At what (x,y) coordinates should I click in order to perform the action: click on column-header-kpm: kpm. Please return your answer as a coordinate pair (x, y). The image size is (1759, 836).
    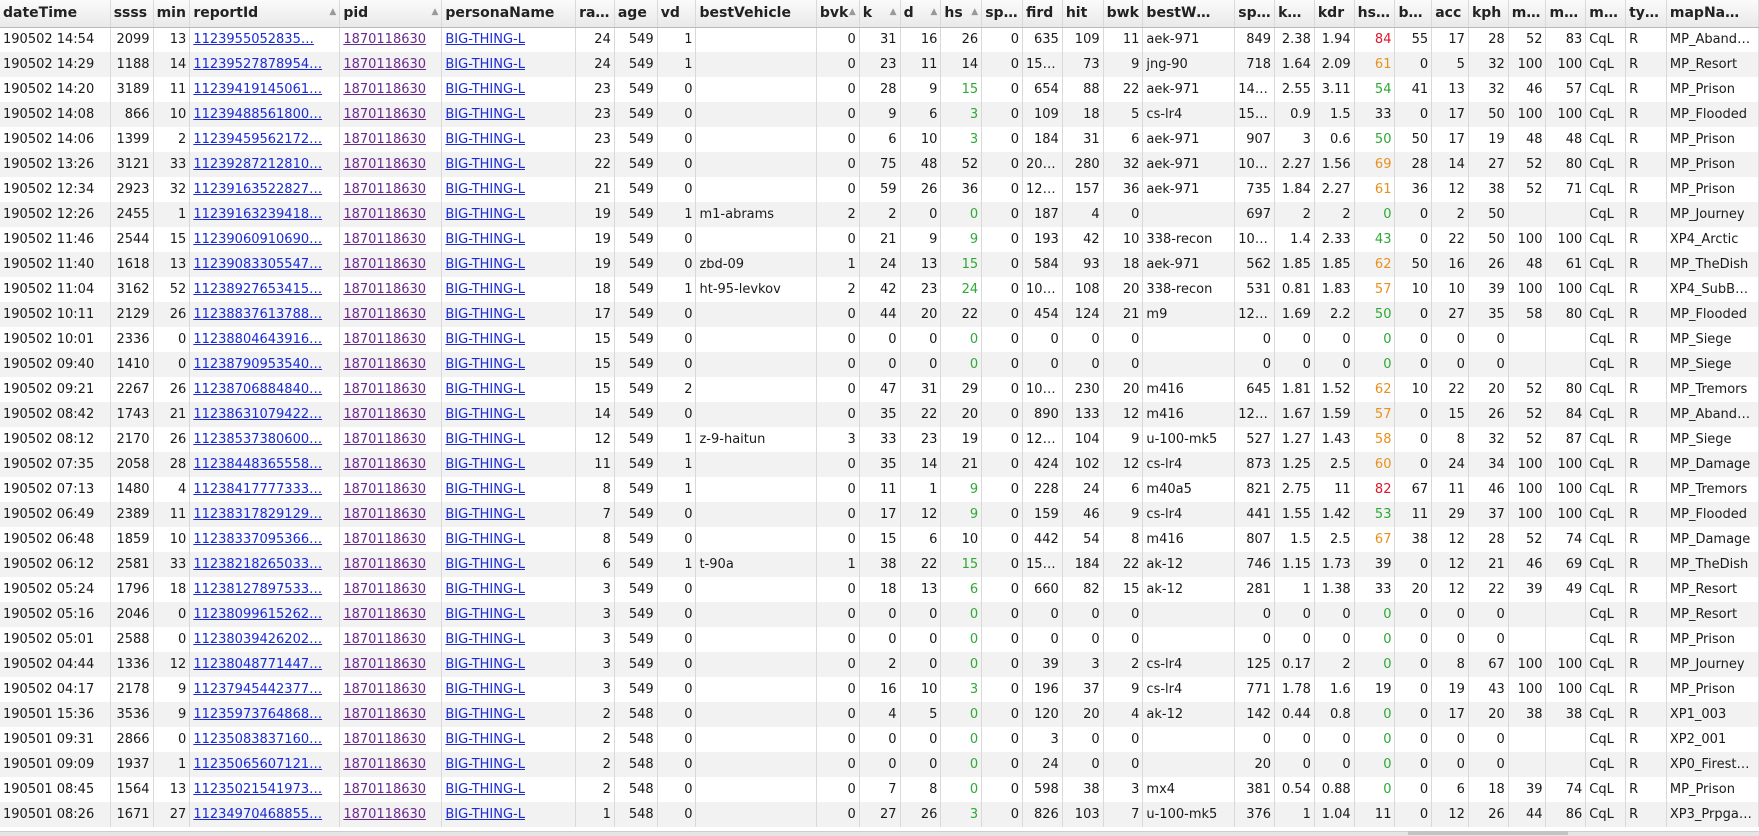
    Looking at the image, I should click on (1294, 14).